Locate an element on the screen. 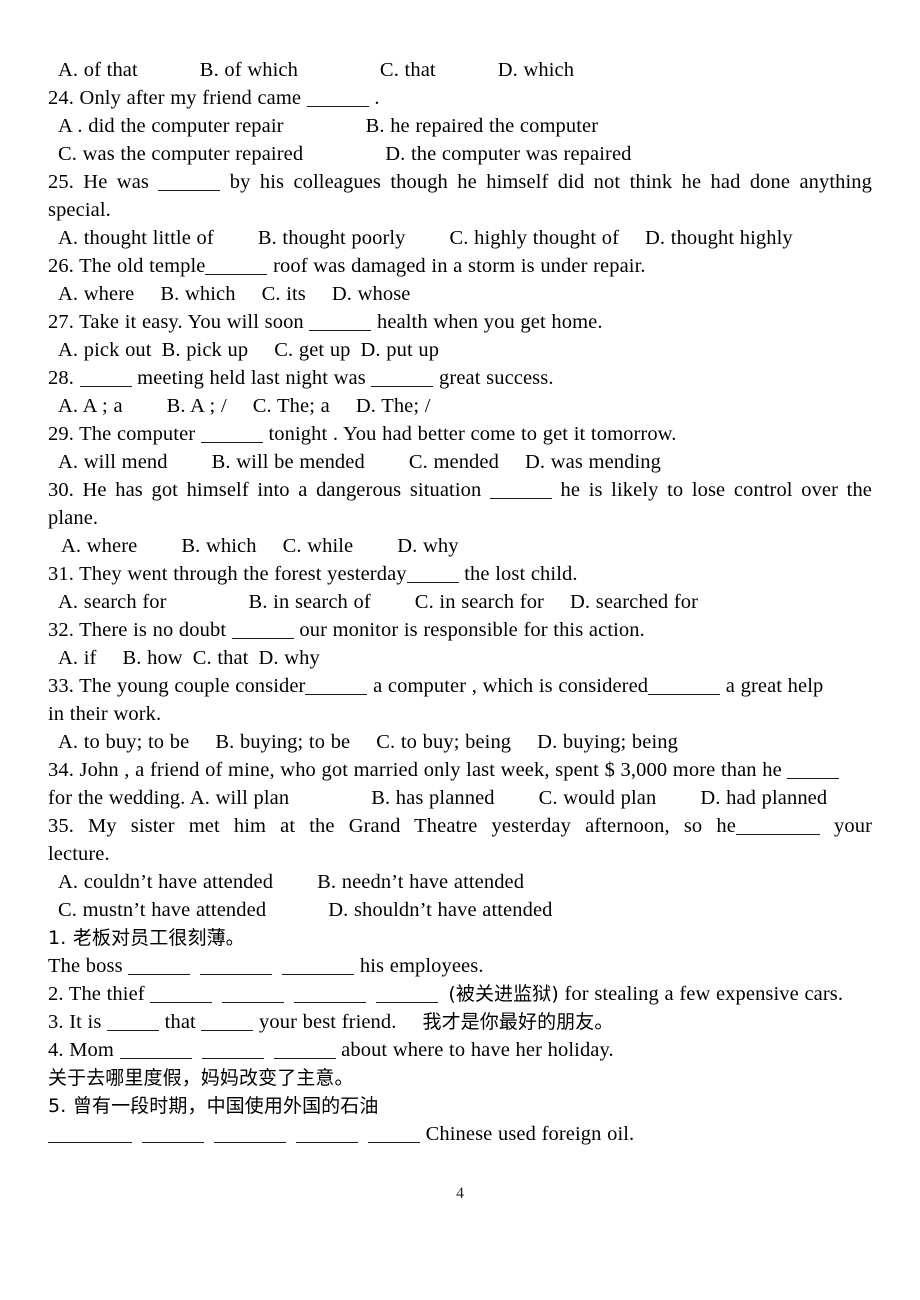 Image resolution: width=920 pixels, height=1300 pixels. q35-option-c: C. mustn’t have attended is located at coordinates (162, 910).